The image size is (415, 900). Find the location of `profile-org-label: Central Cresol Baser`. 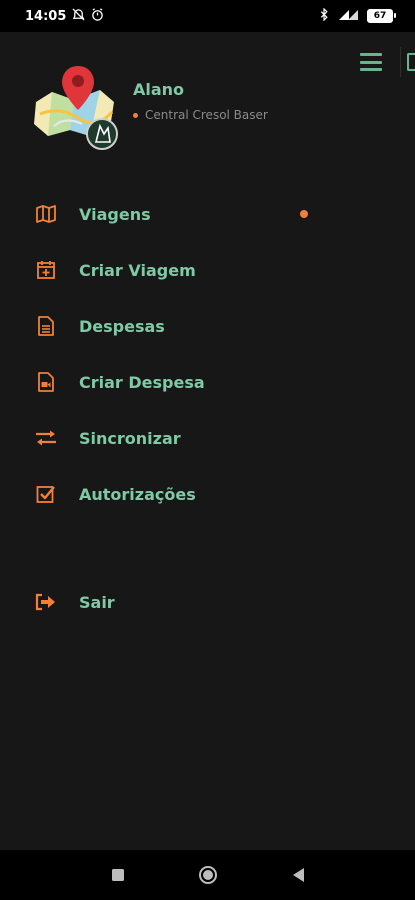

profile-org-label: Central Cresol Baser is located at coordinates (206, 115).